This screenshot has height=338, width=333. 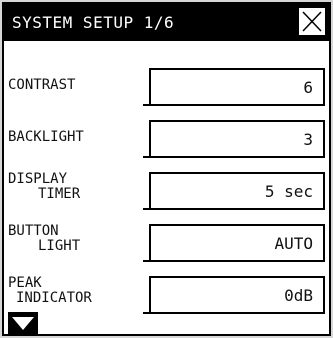 I want to click on title-bar: SYSTEM SETUP 1/6, so click(x=166, y=22).